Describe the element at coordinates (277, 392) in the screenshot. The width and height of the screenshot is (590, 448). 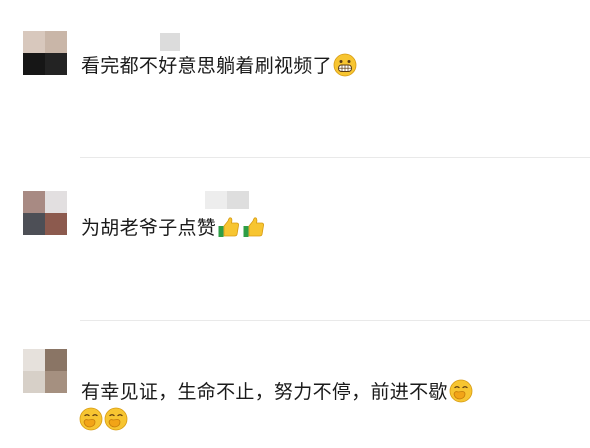
I see `comment-text: 有幸见证，生命不止，努力不停，前进不歇` at that location.